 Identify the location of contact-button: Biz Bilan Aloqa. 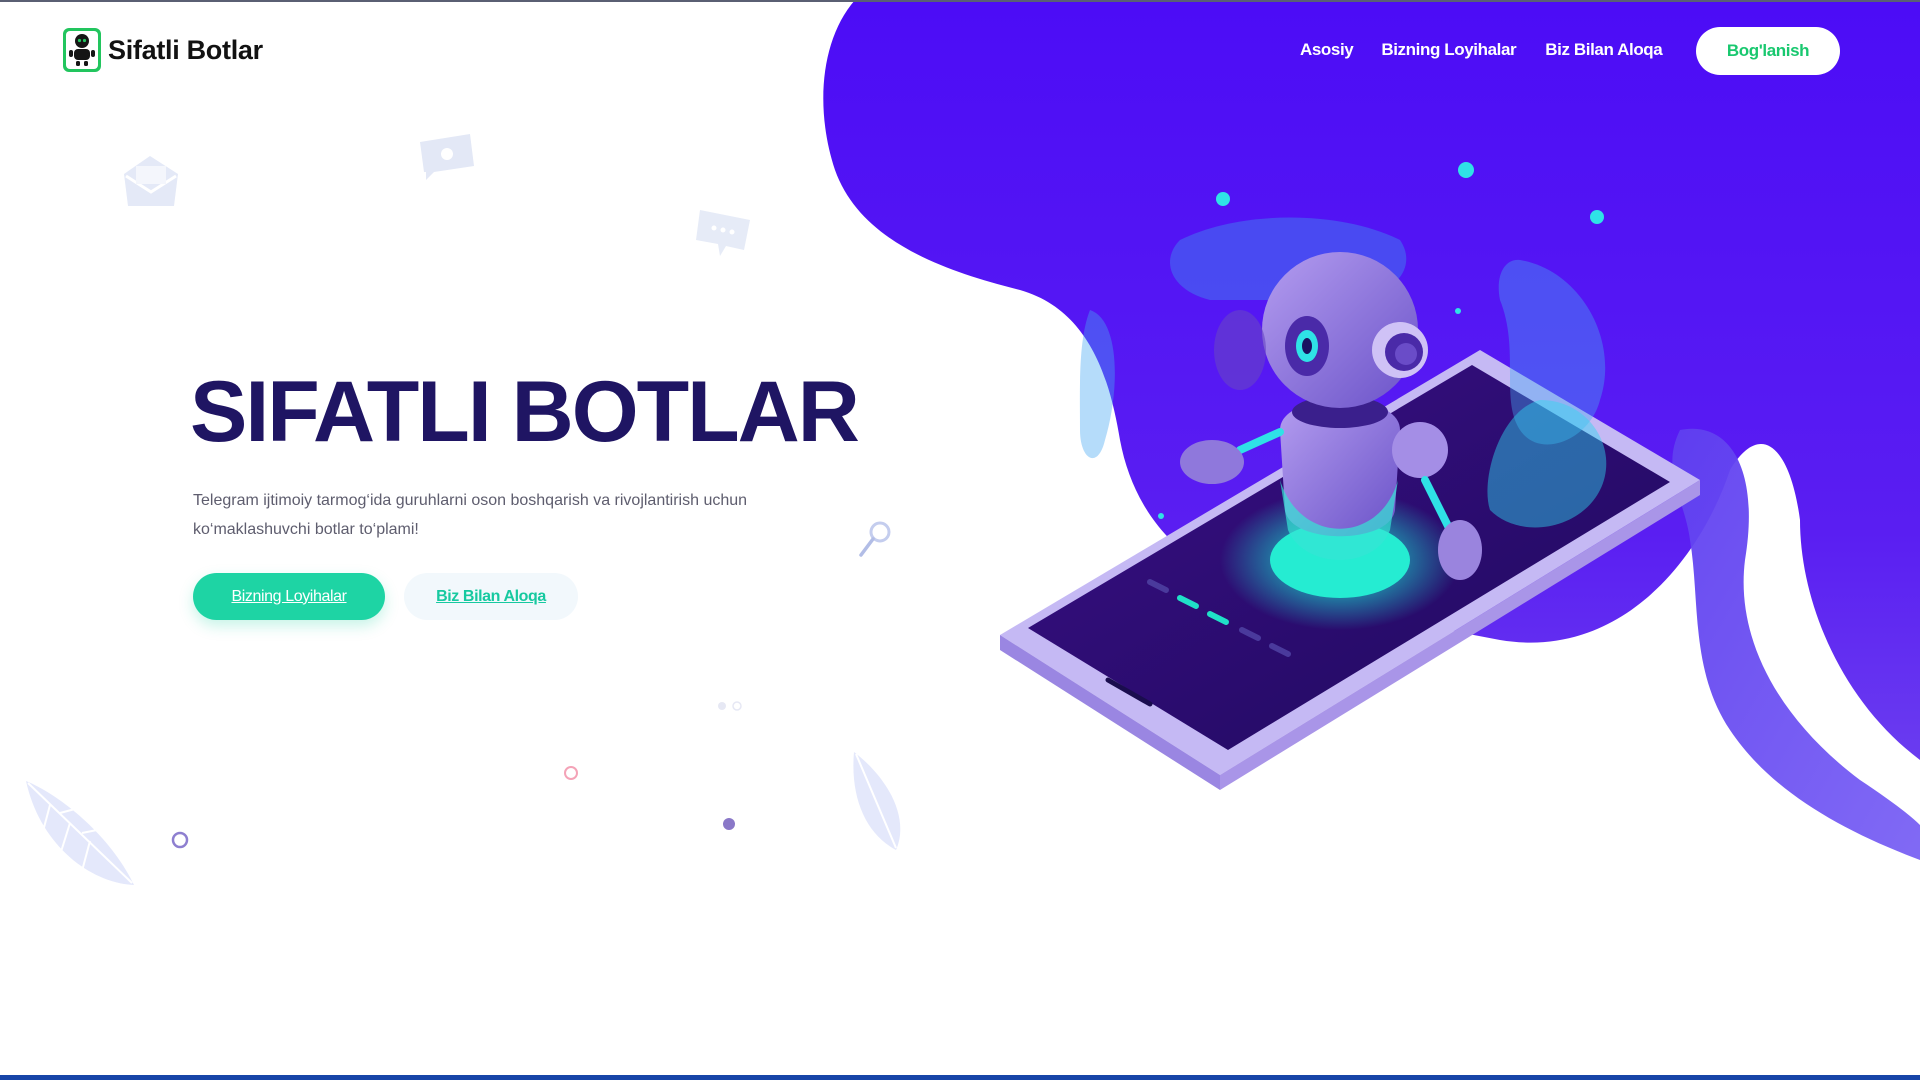
(491, 596).